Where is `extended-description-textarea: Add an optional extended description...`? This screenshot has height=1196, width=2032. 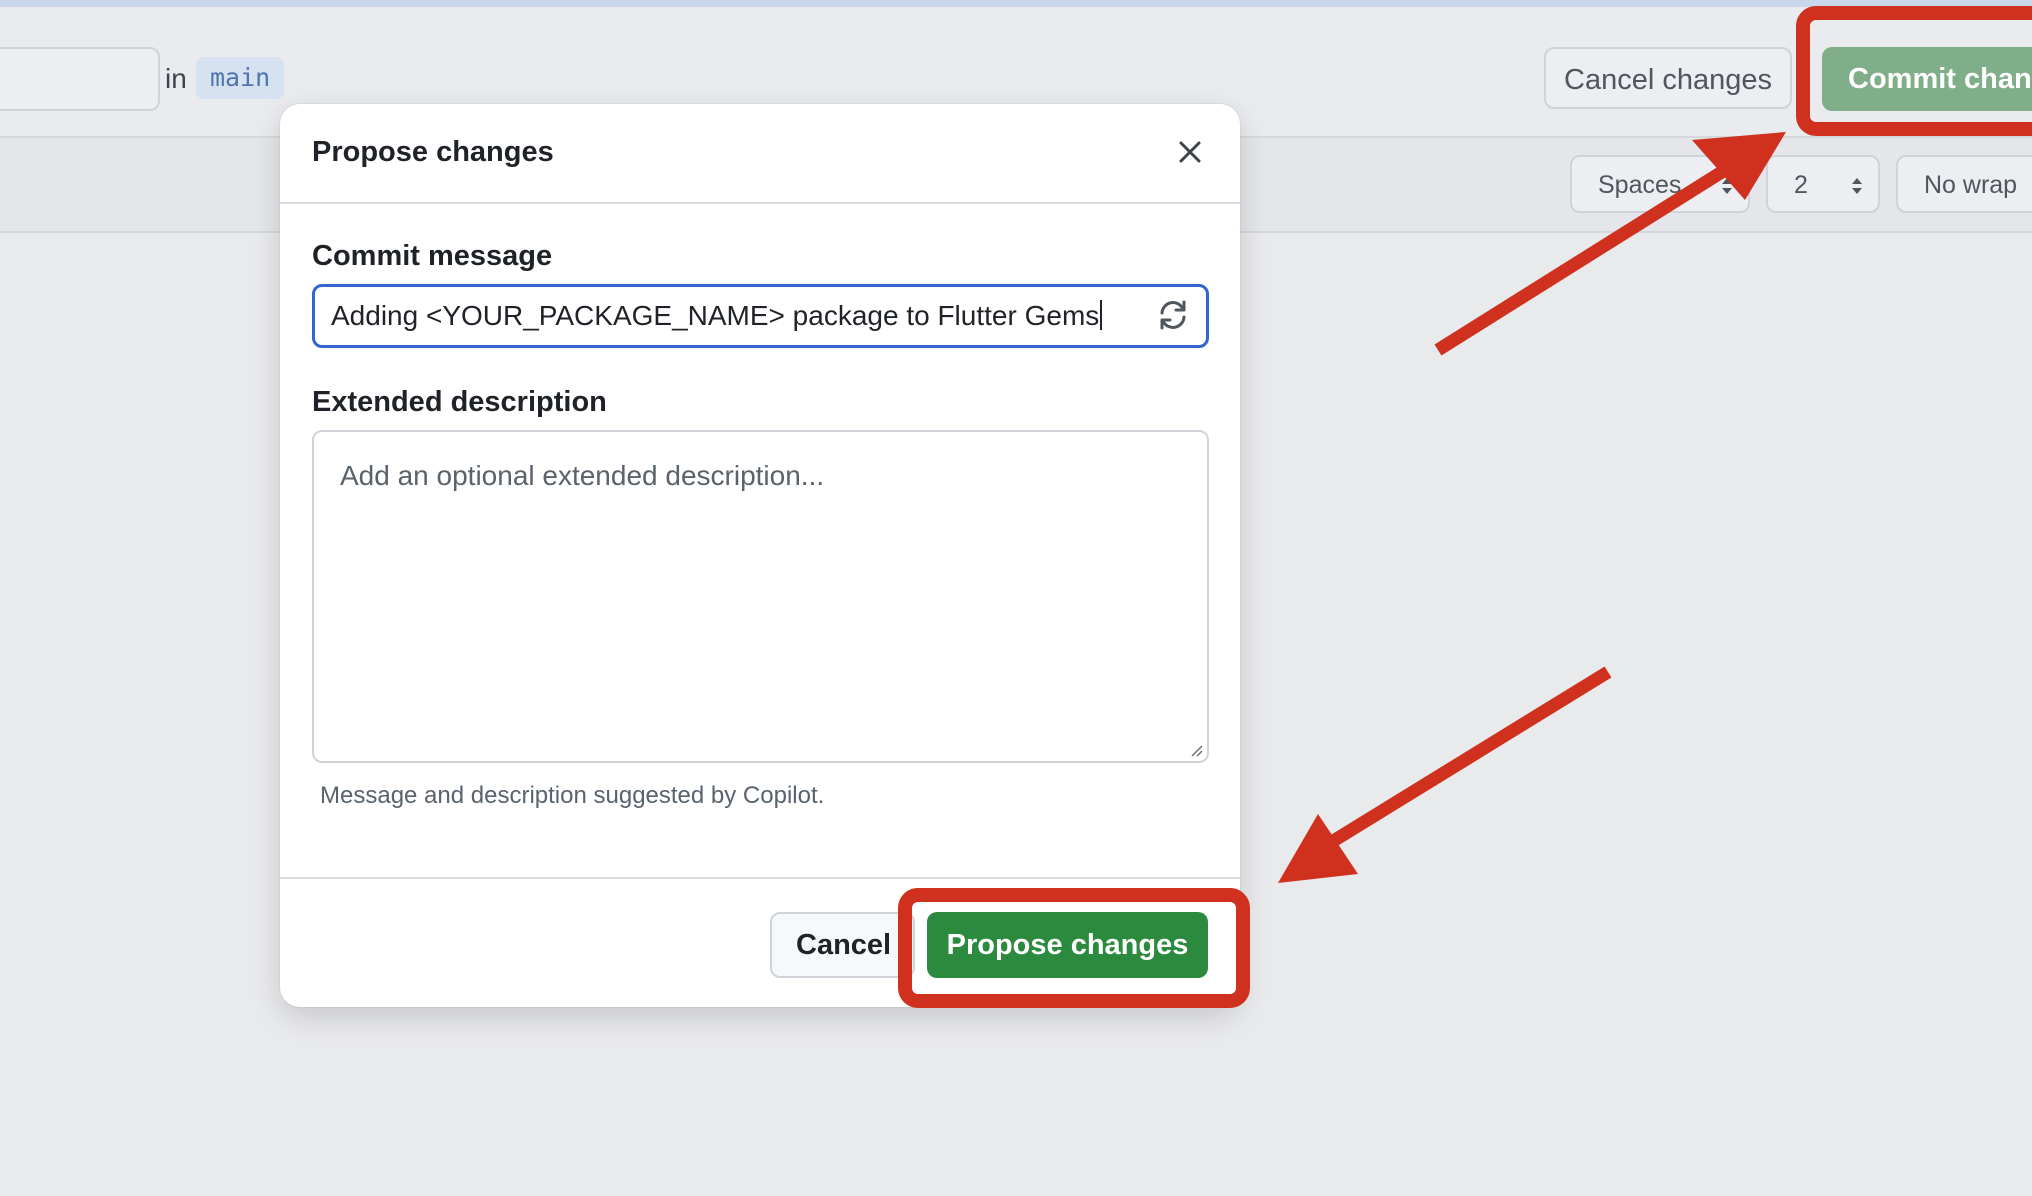 extended-description-textarea: Add an optional extended description... is located at coordinates (760, 596).